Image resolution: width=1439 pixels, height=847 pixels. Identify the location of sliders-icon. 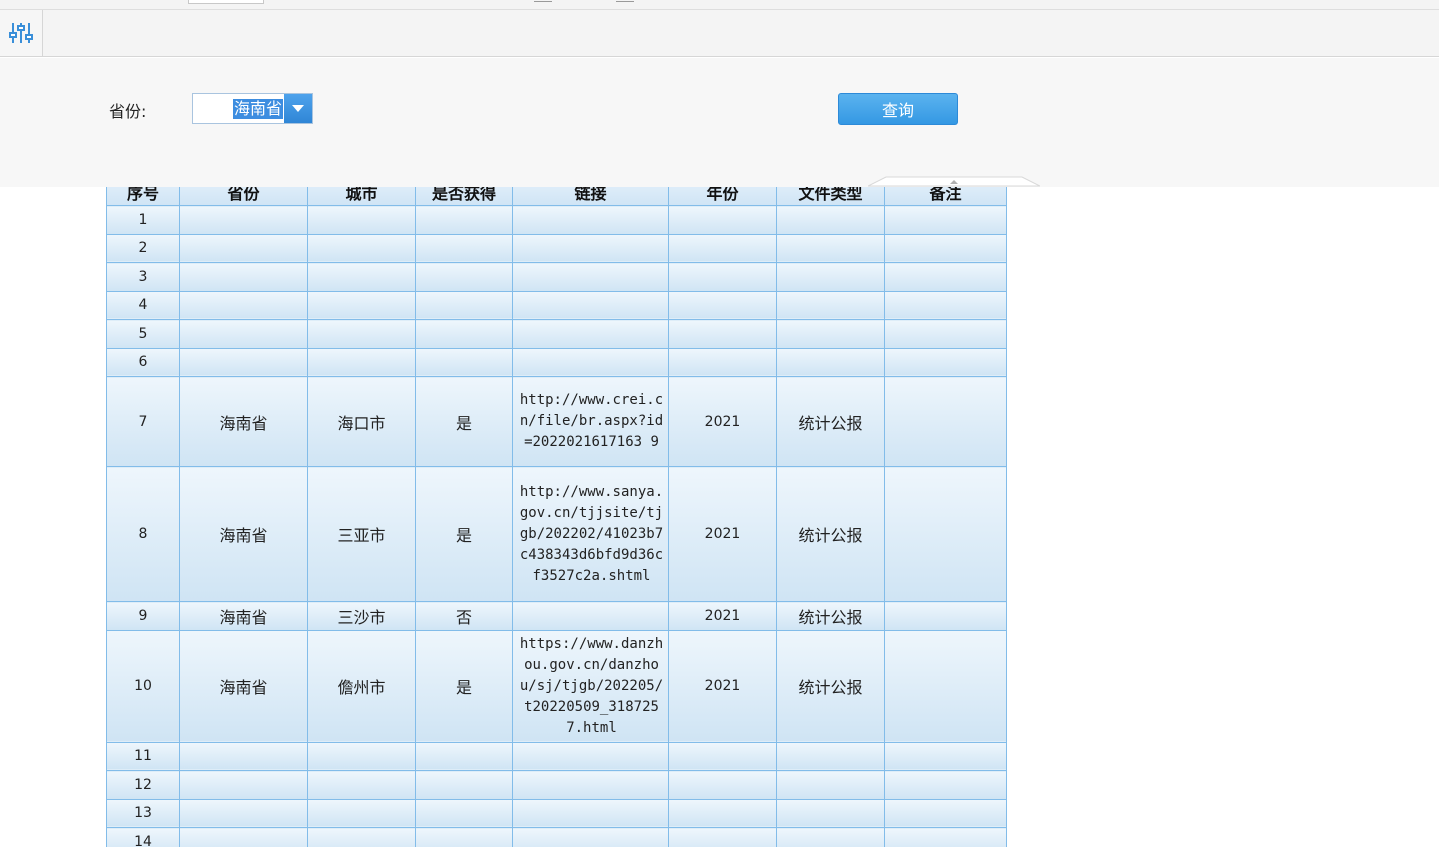
(21, 33).